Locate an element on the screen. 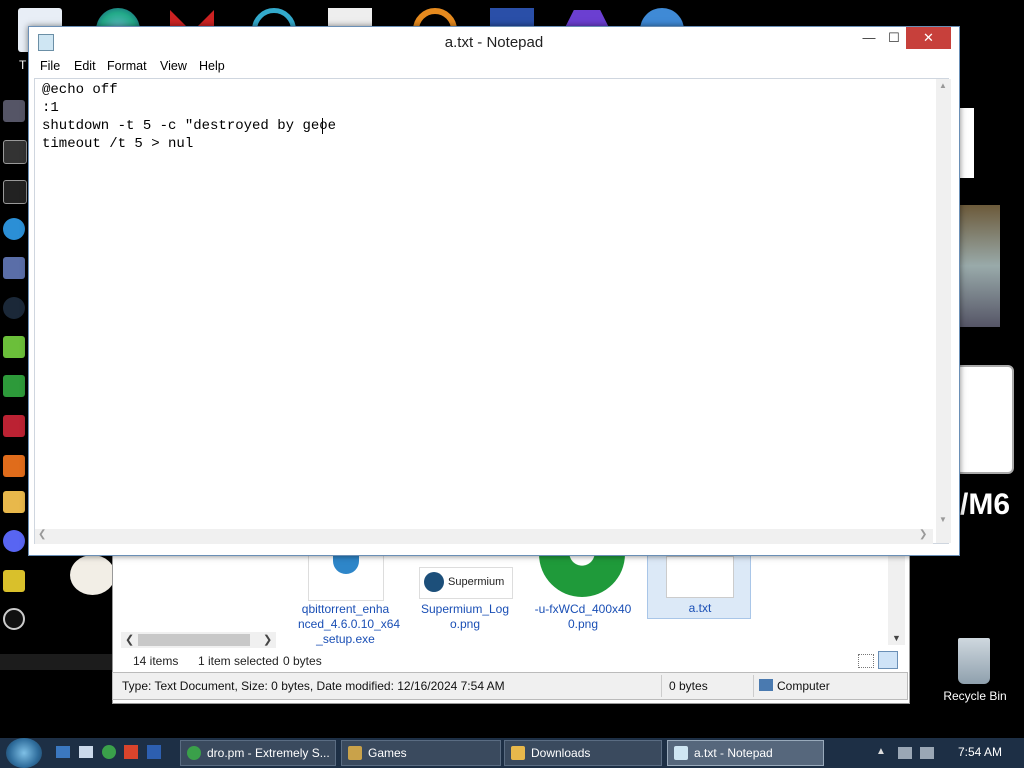 The image size is (1024, 768). discord-icon is located at coordinates (14, 541).